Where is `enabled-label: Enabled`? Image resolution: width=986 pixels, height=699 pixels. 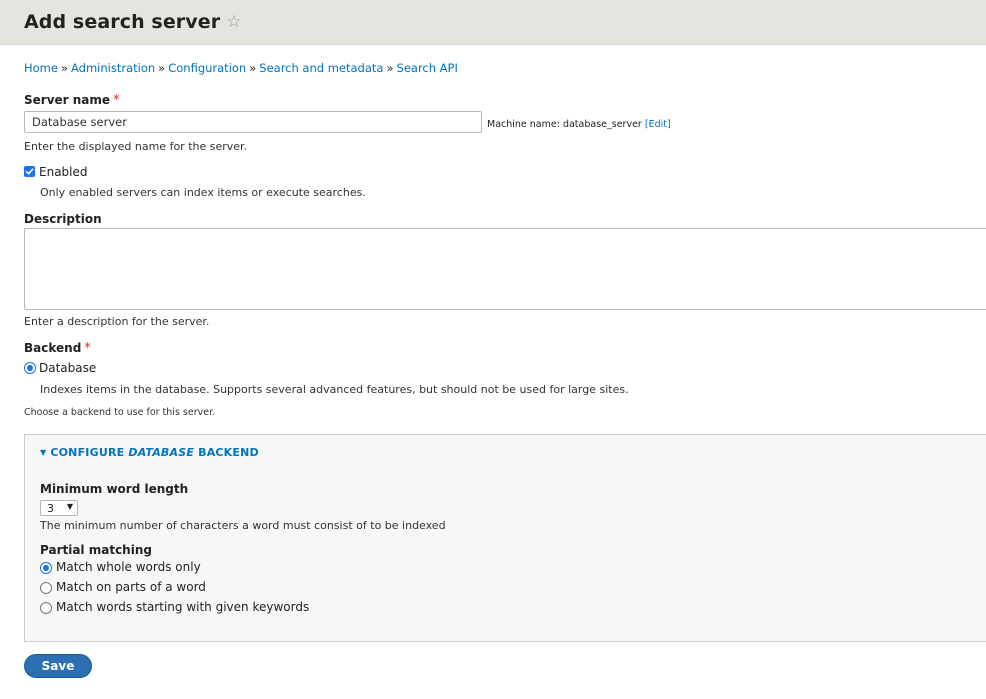 enabled-label: Enabled is located at coordinates (63, 172).